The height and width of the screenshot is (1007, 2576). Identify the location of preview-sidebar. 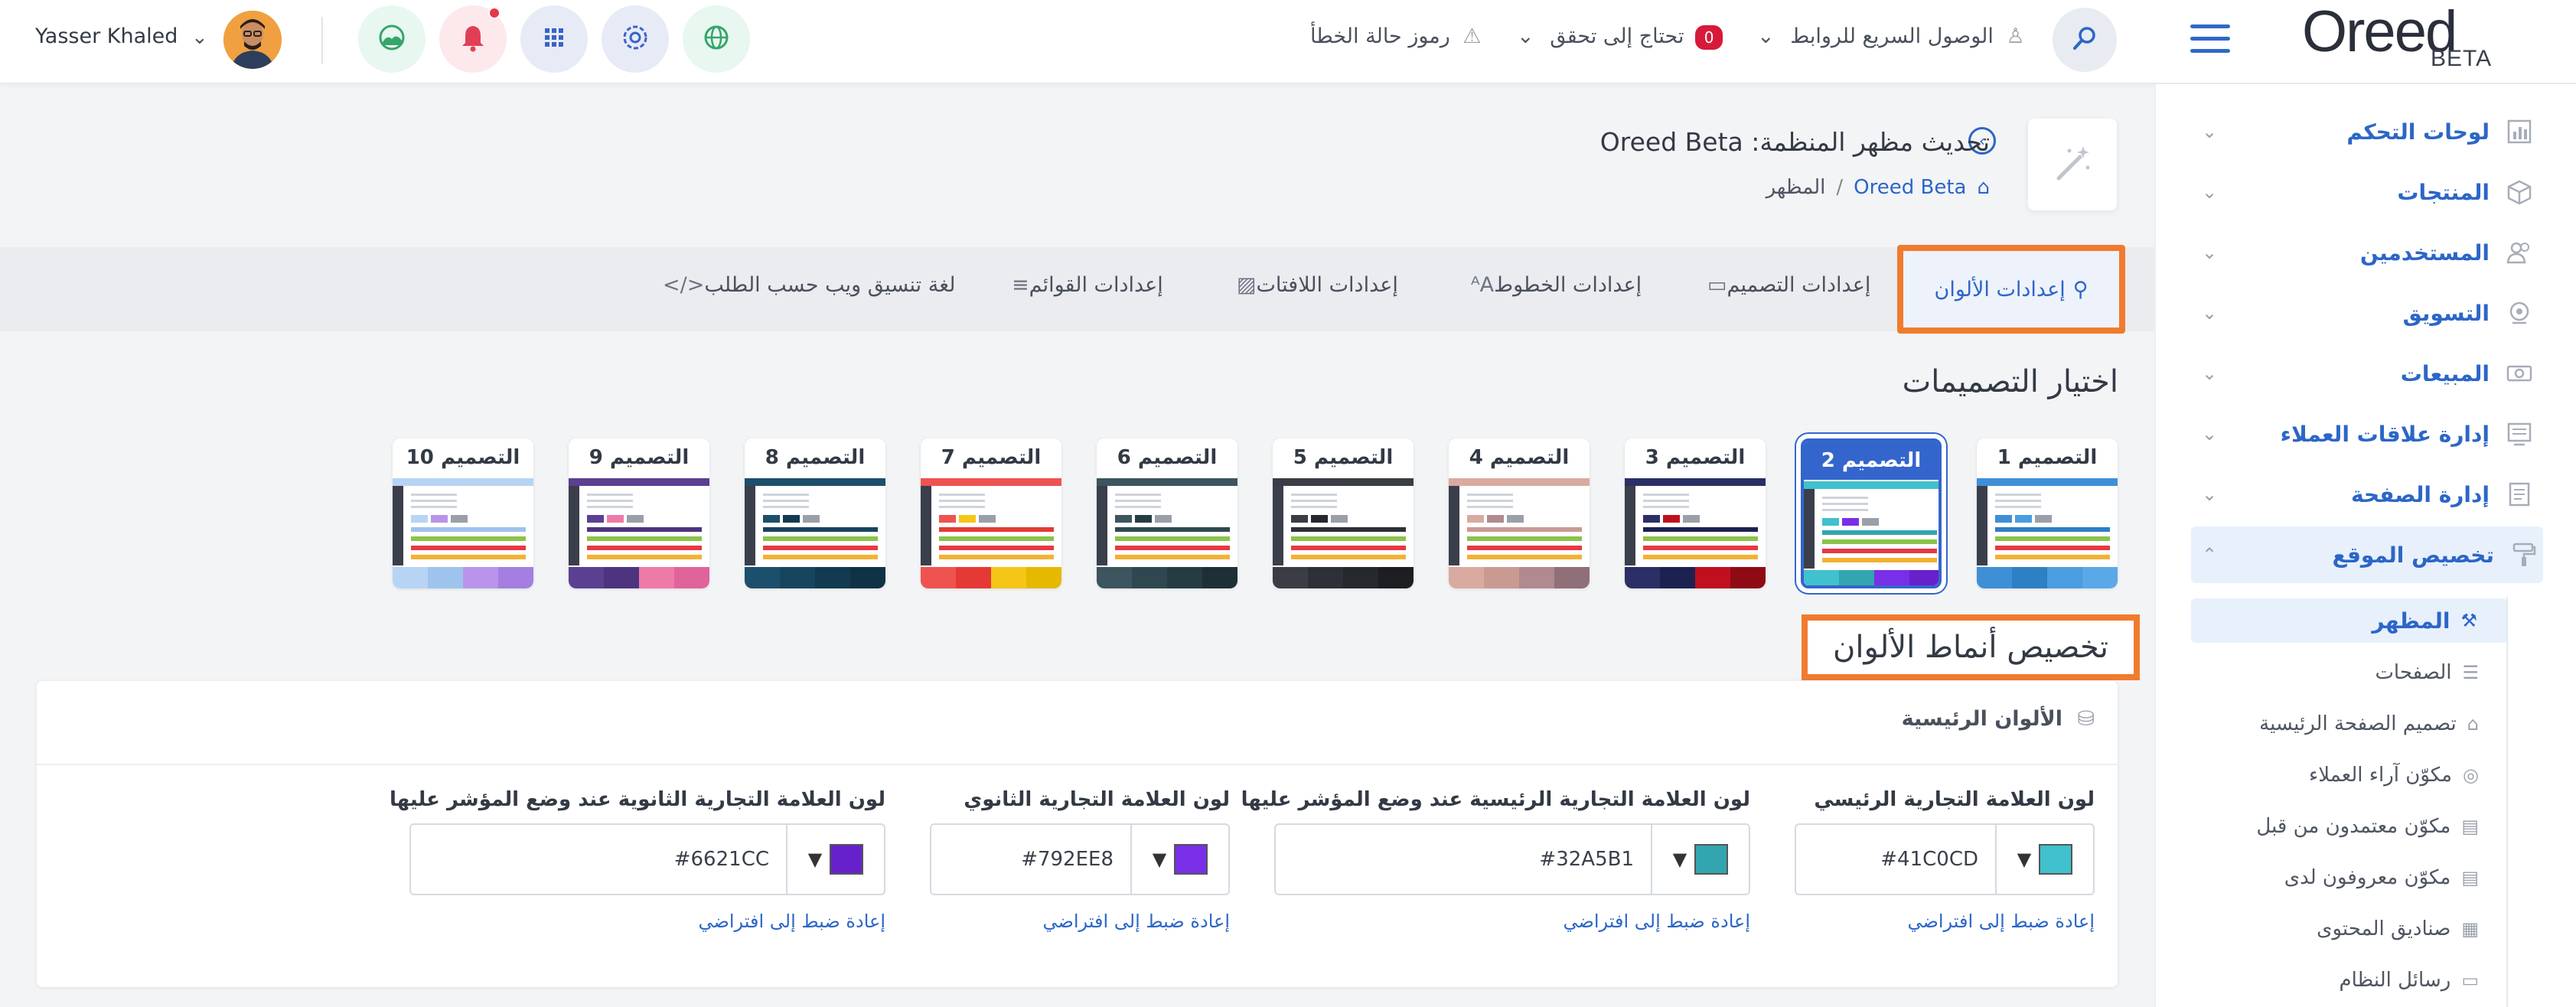
(1102, 525).